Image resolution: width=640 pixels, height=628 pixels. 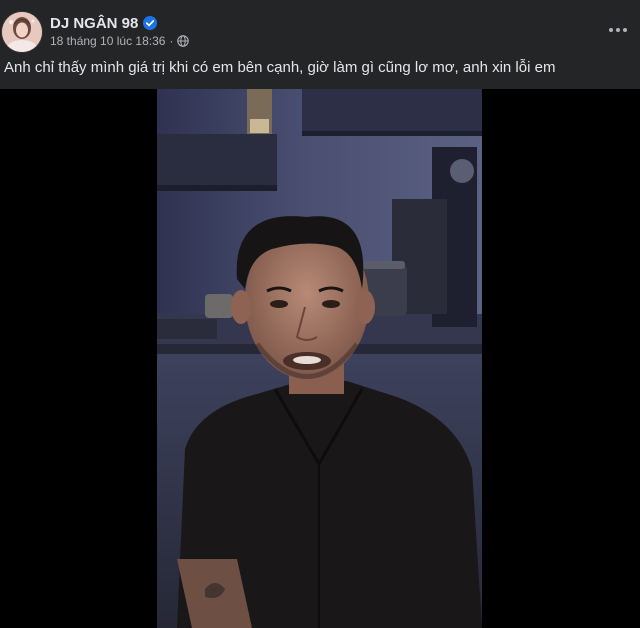 What do you see at coordinates (611, 30) in the screenshot?
I see `more-options-icon` at bounding box center [611, 30].